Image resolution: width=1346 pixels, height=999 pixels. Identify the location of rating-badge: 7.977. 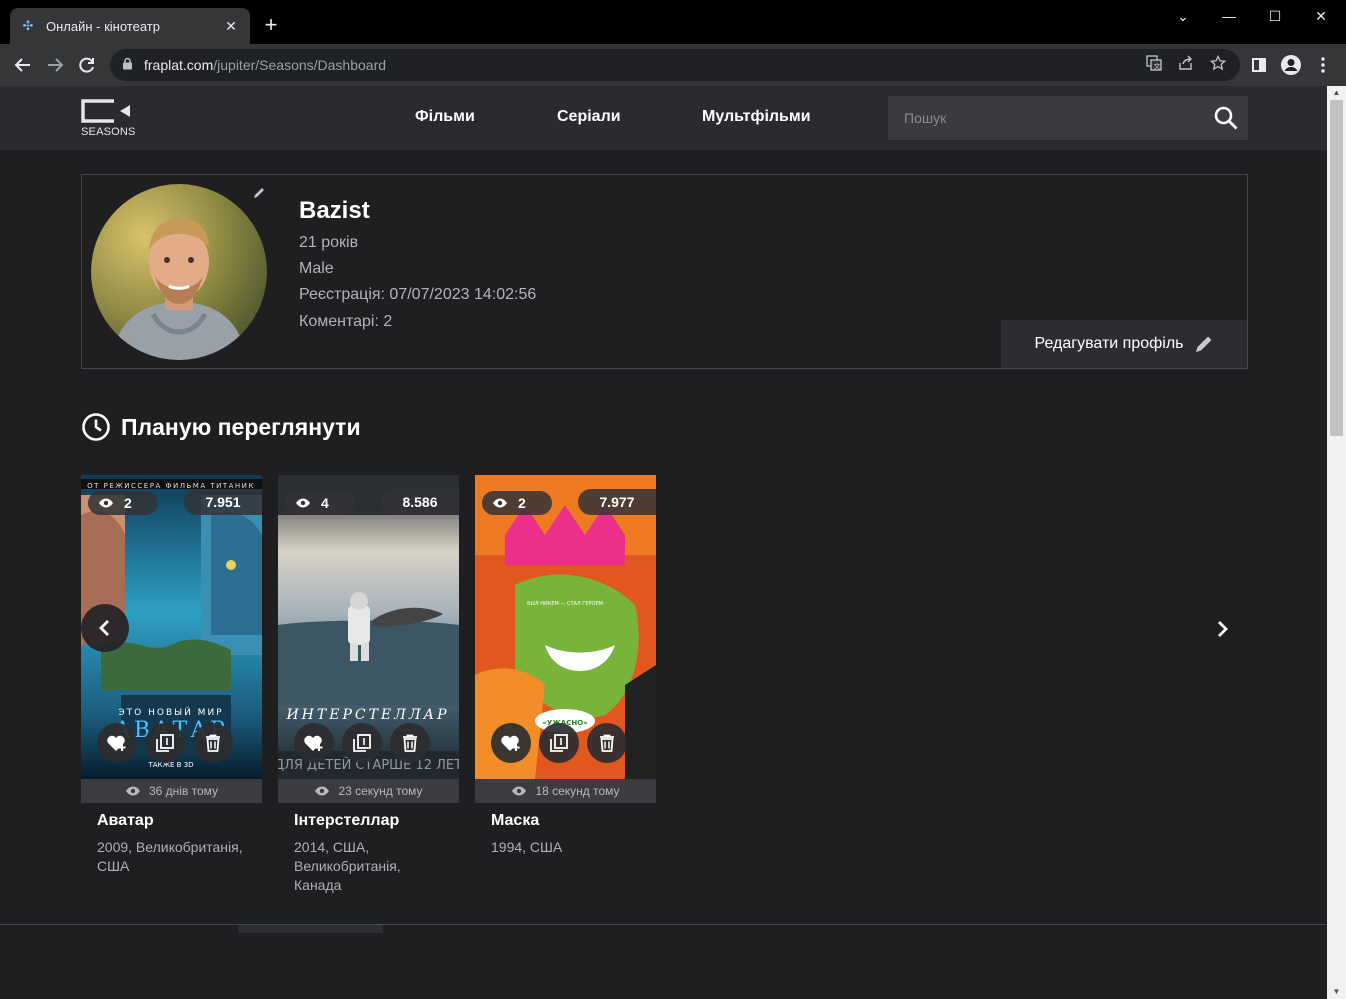
(617, 502).